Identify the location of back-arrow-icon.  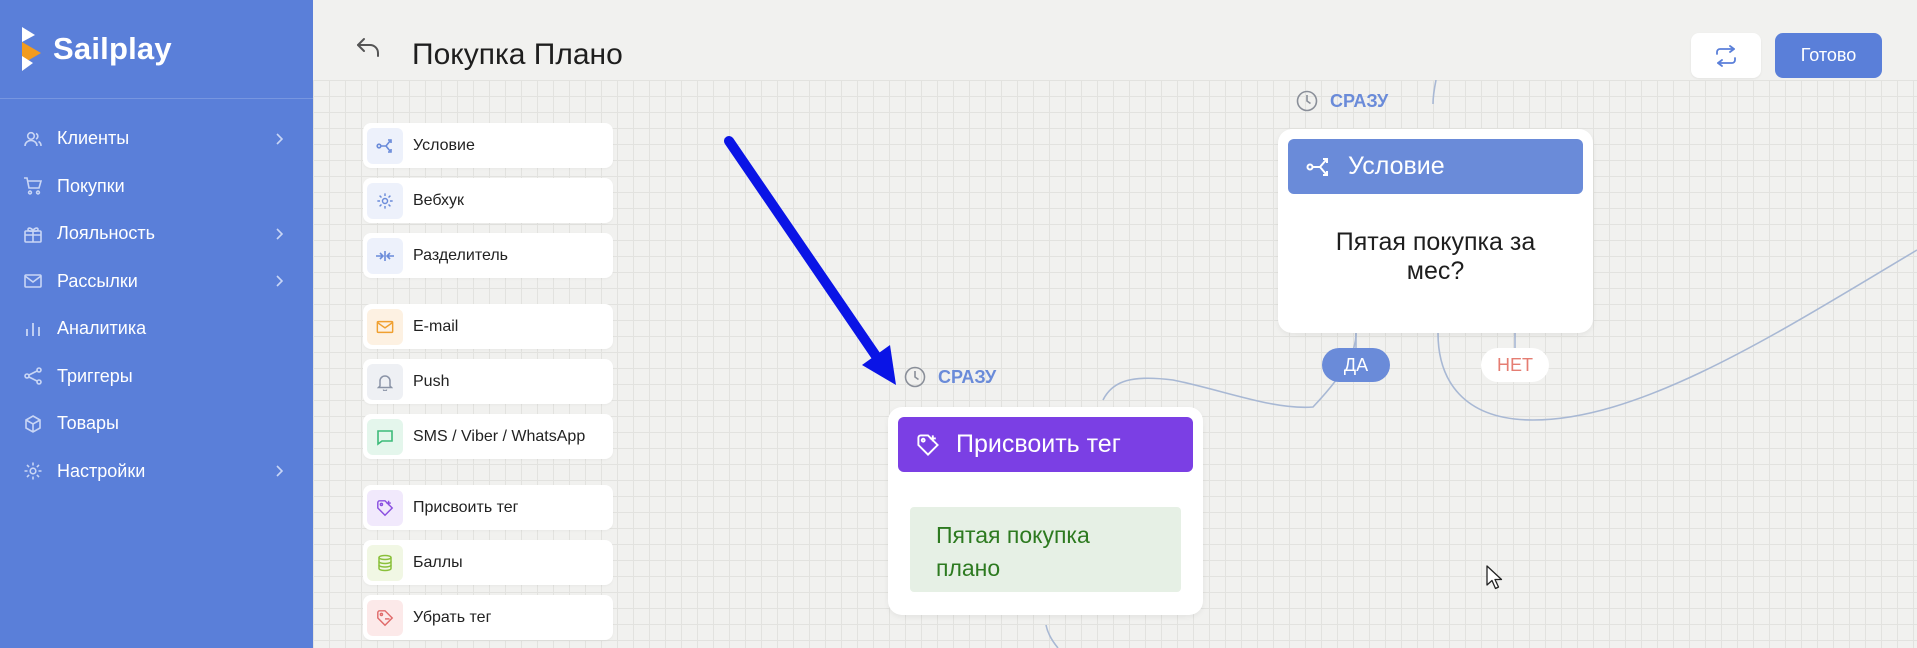
(368, 47).